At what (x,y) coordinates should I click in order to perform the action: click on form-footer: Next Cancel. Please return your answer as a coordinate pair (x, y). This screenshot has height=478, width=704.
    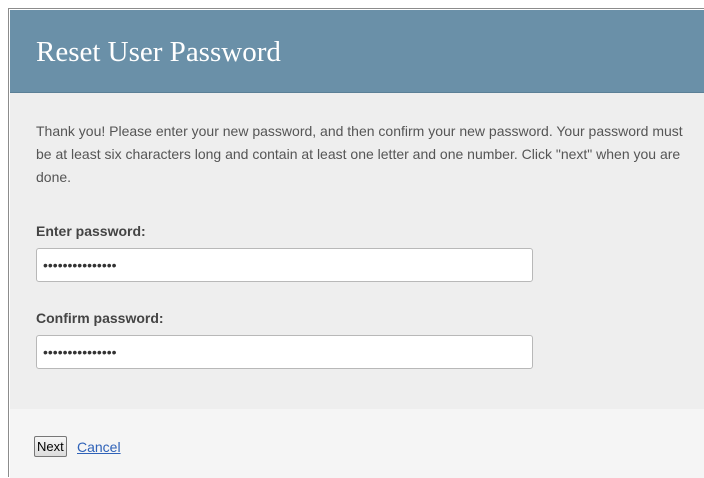
    Looking at the image, I should click on (357, 443).